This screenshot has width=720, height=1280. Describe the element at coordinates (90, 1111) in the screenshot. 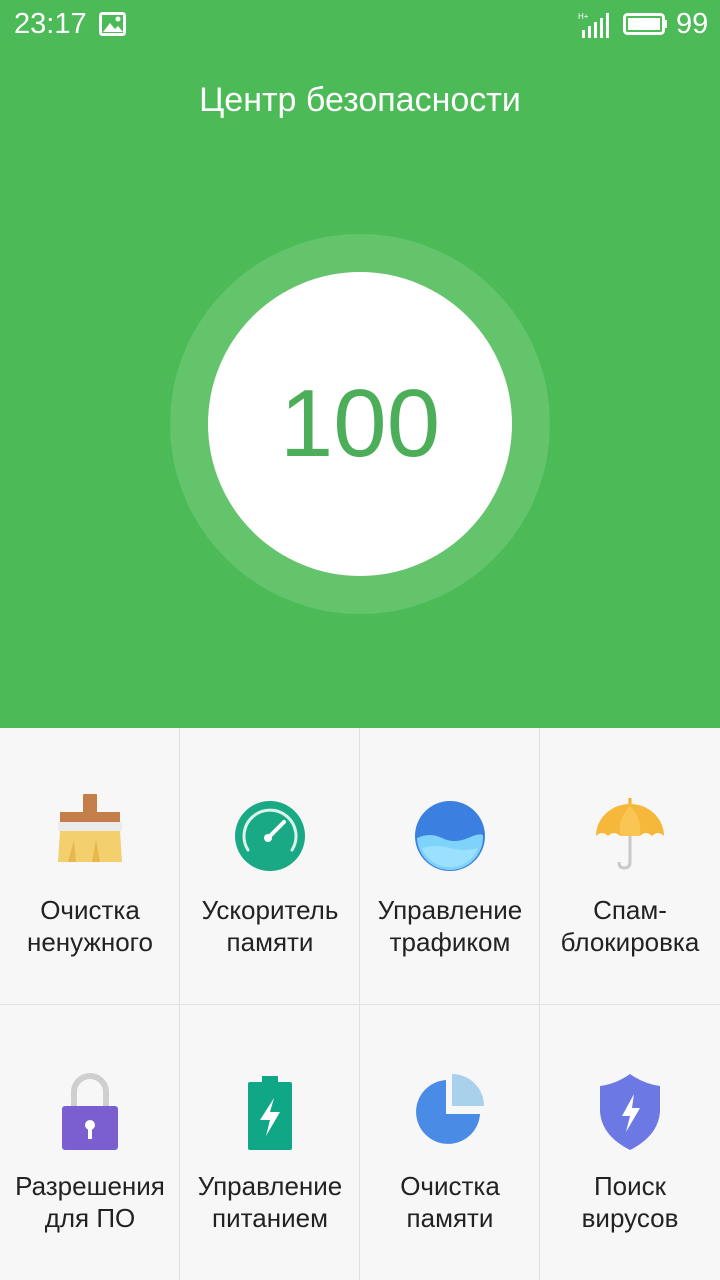

I see `lock-icon` at that location.